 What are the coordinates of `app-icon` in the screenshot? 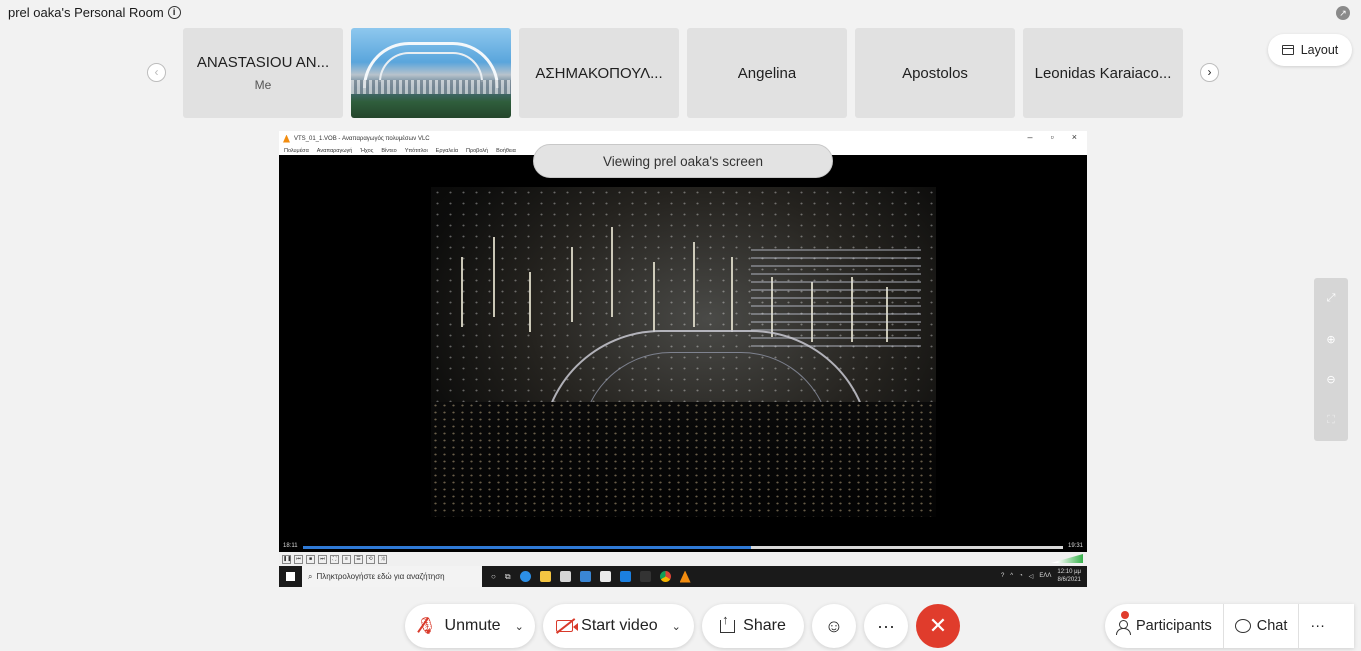 It's located at (645, 576).